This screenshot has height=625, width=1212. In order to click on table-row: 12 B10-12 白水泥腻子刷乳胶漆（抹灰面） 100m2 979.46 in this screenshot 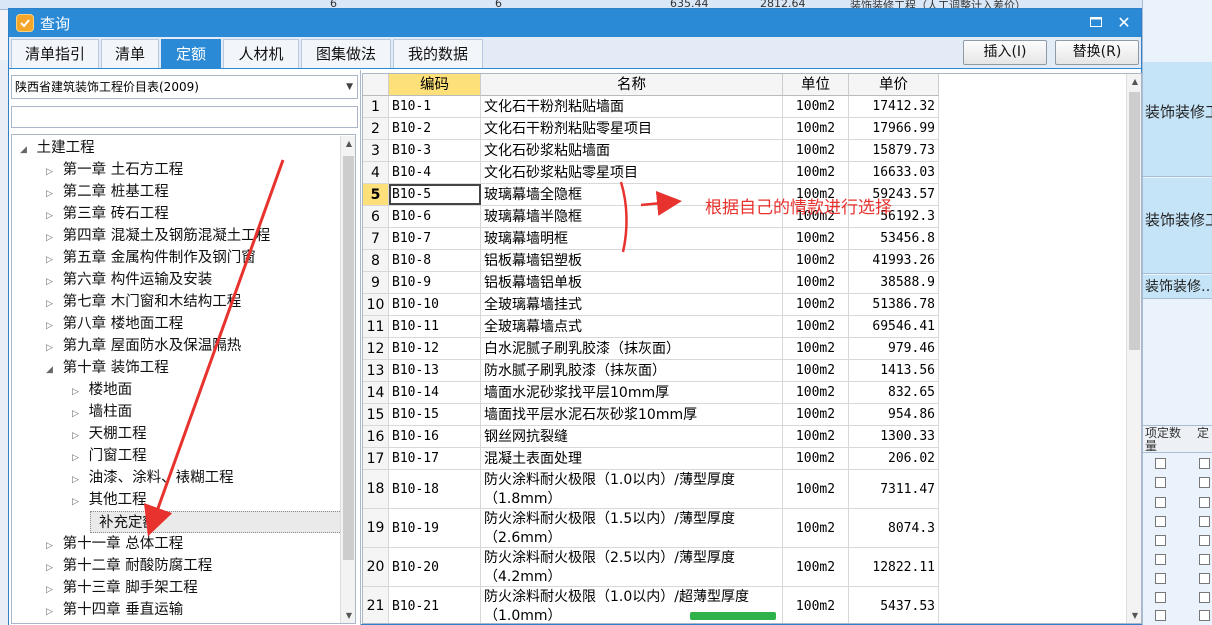, I will do `click(651, 349)`.